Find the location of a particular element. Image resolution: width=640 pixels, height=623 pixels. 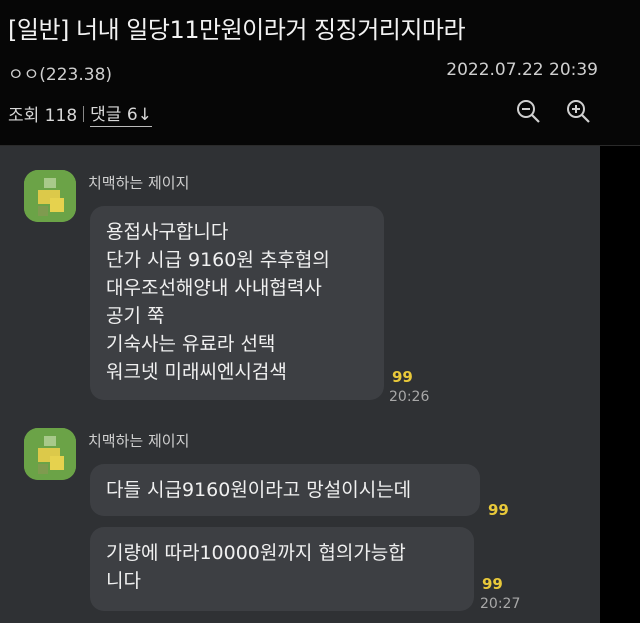

author-name: ㅇㅇ(223.38) is located at coordinates (60, 72).